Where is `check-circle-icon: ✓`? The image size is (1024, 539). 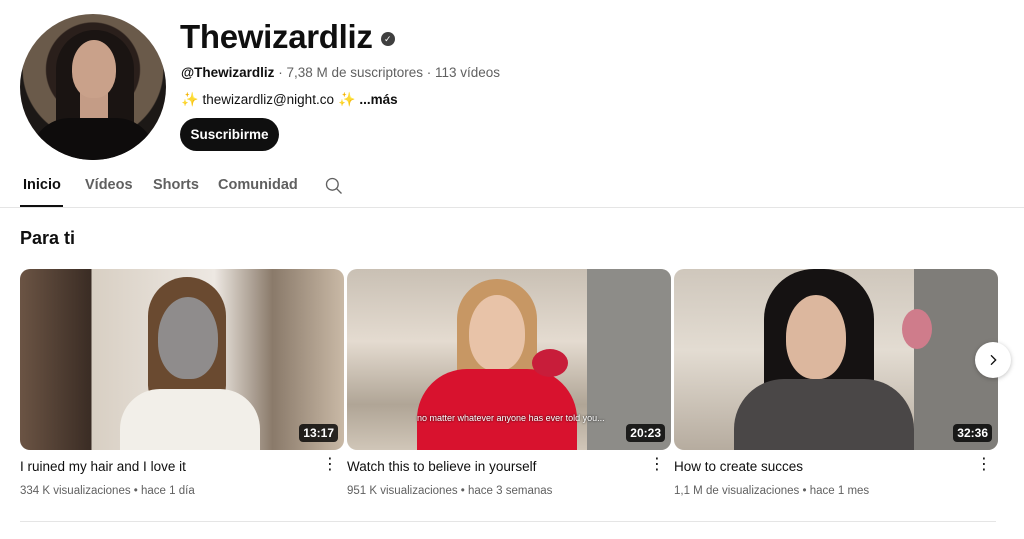
check-circle-icon: ✓ is located at coordinates (387, 39).